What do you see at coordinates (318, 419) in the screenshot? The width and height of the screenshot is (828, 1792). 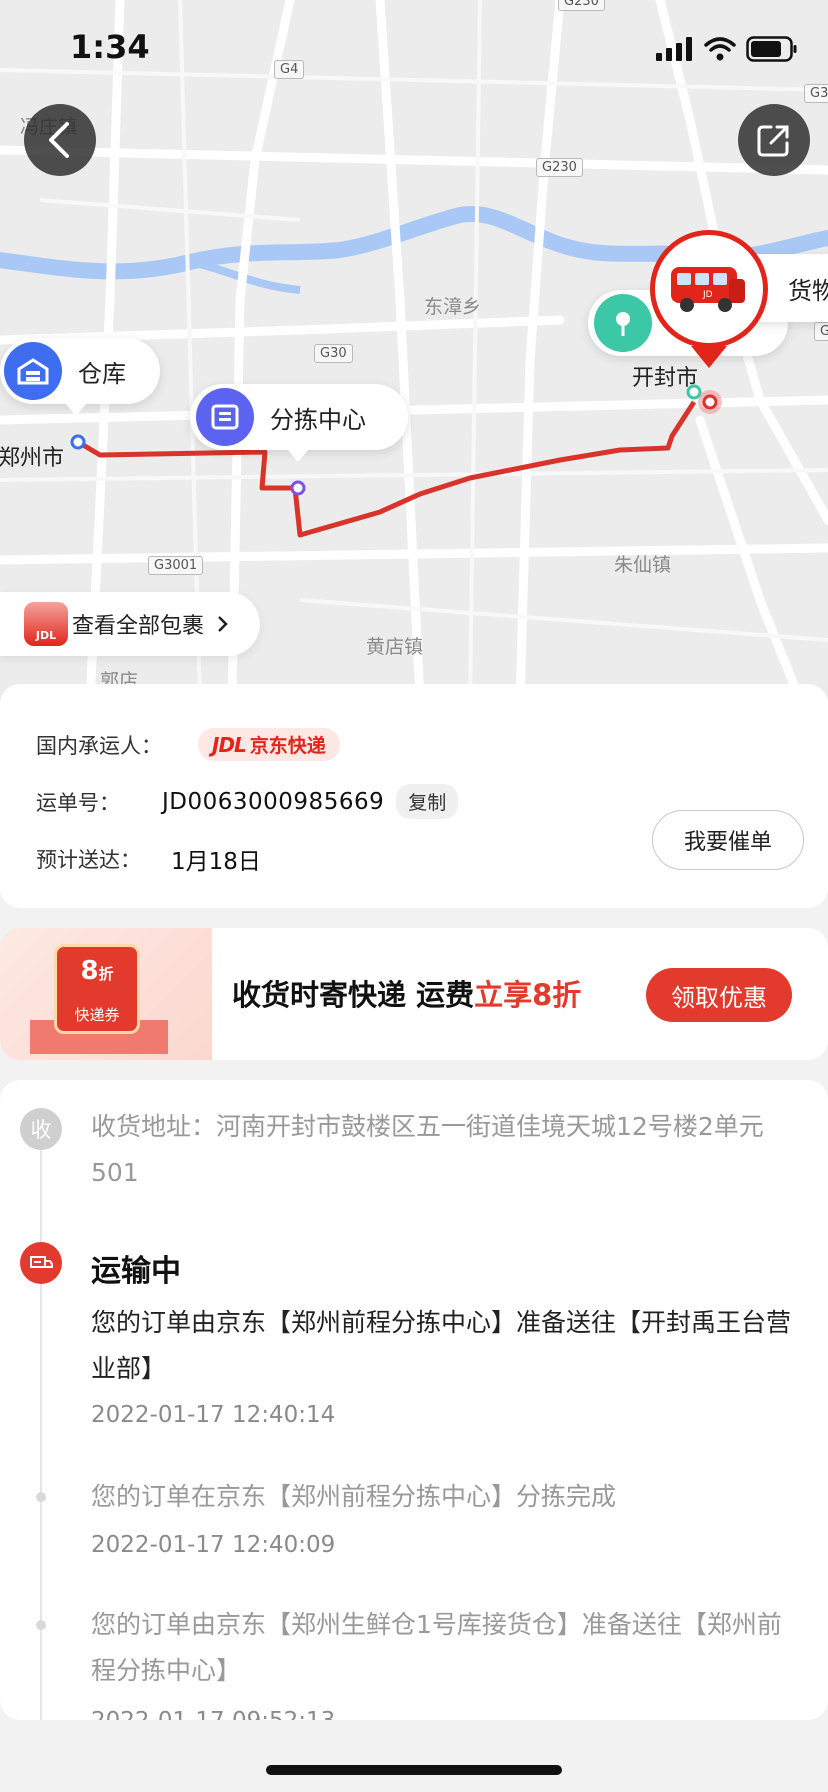 I see `sorting-center-label: 分拣中心` at bounding box center [318, 419].